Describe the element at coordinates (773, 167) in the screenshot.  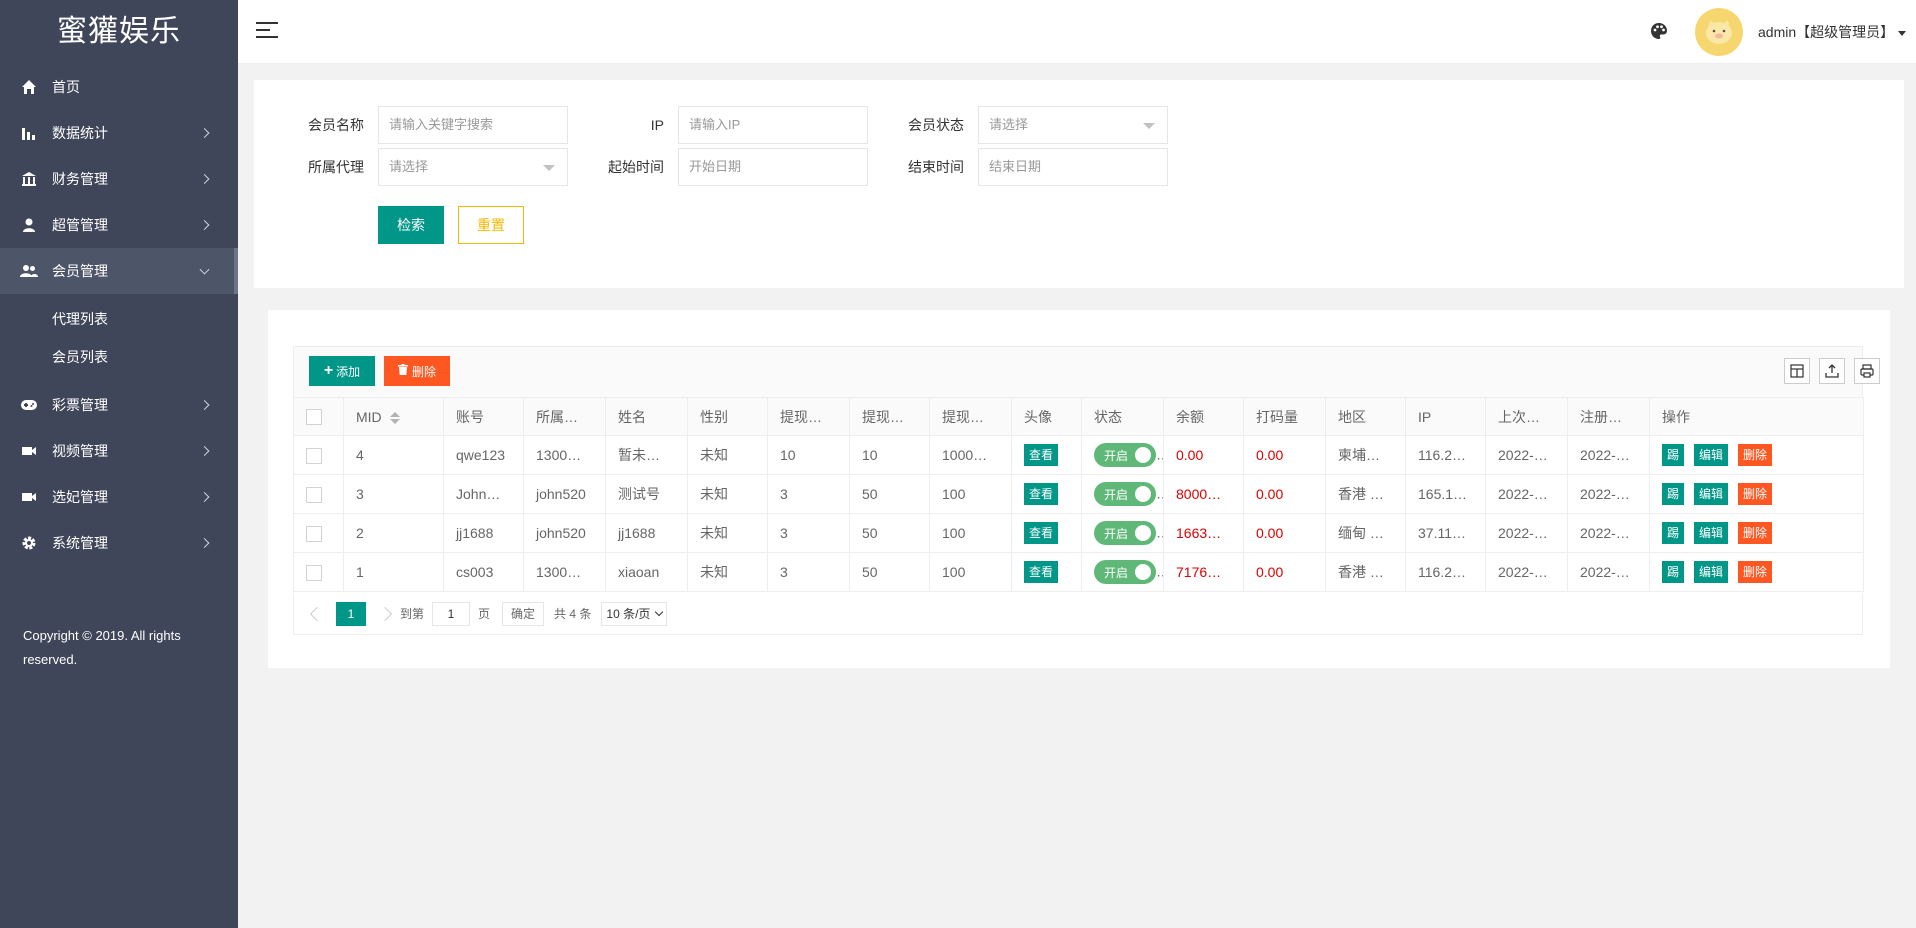
I see `start-date-input: 开始日期` at that location.